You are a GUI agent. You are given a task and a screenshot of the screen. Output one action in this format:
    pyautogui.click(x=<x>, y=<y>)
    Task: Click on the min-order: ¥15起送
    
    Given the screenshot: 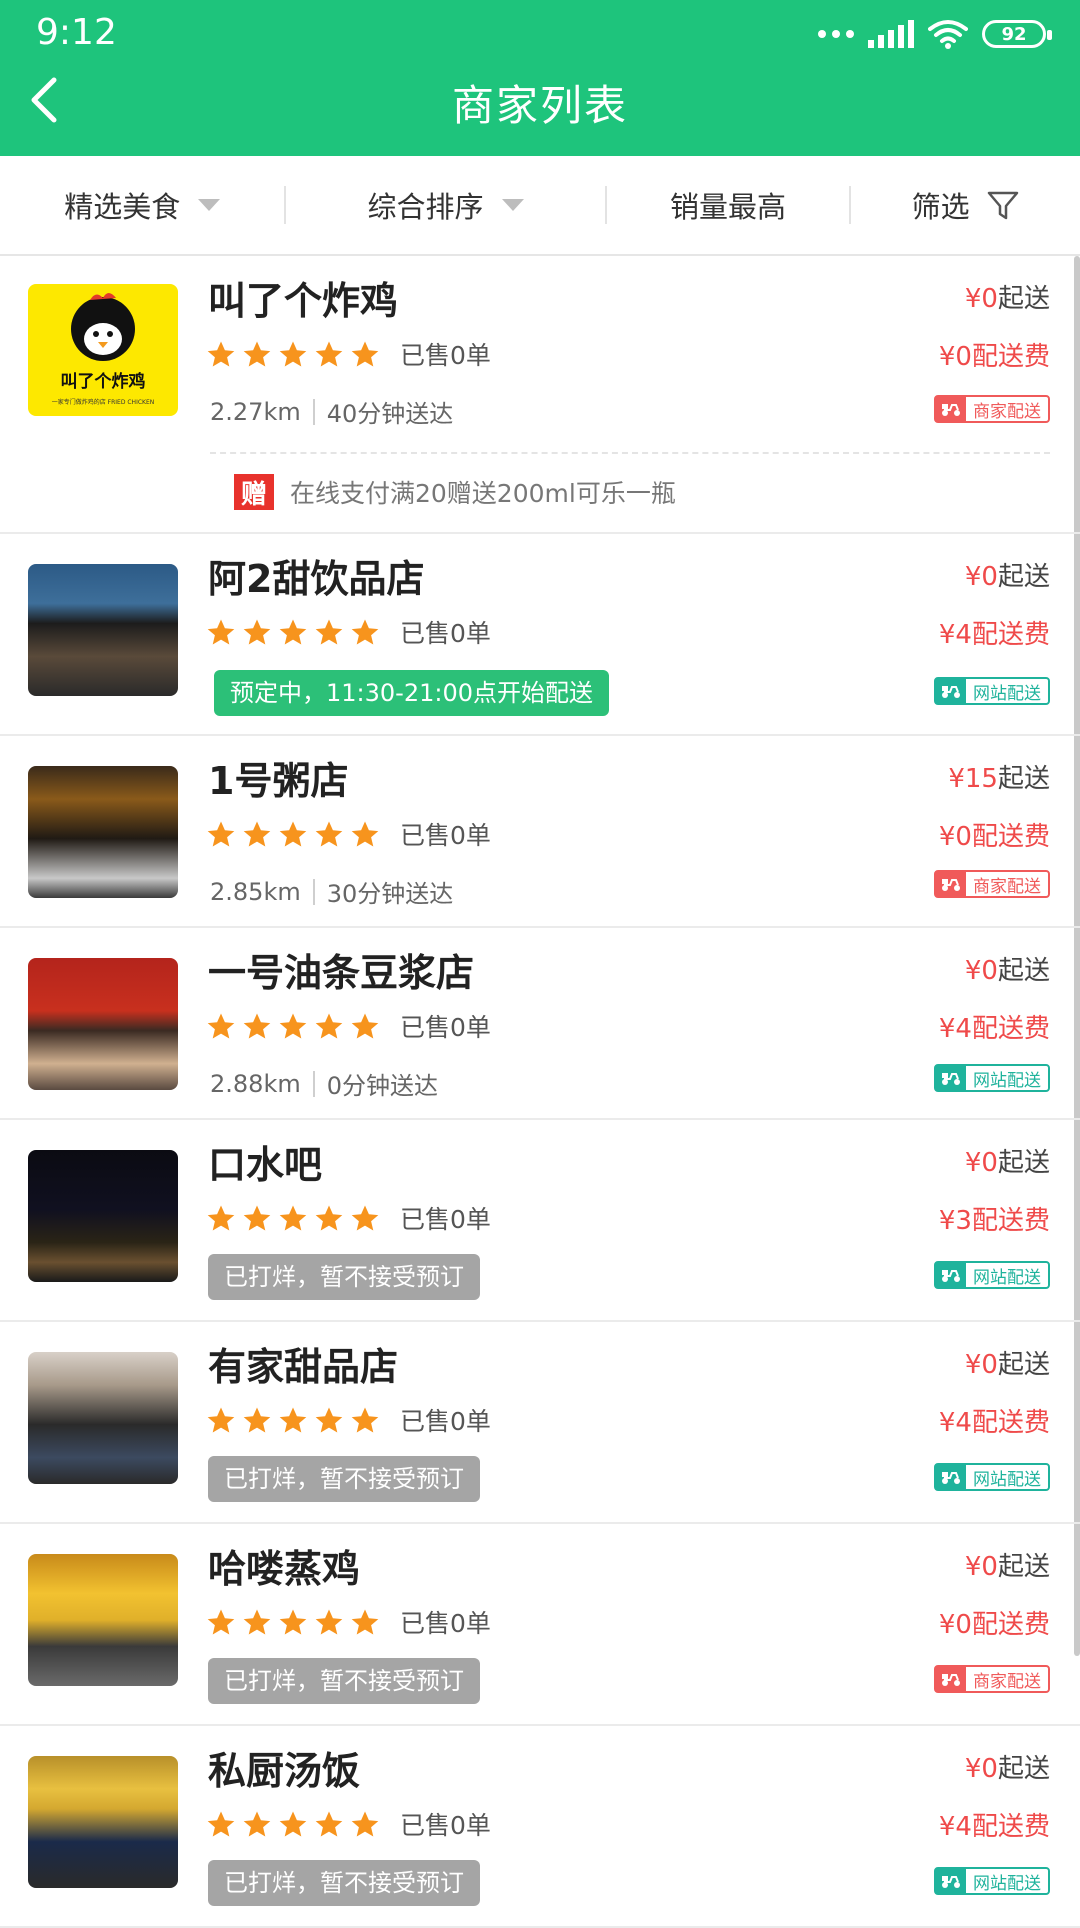 What is the action you would take?
    pyautogui.click(x=999, y=776)
    